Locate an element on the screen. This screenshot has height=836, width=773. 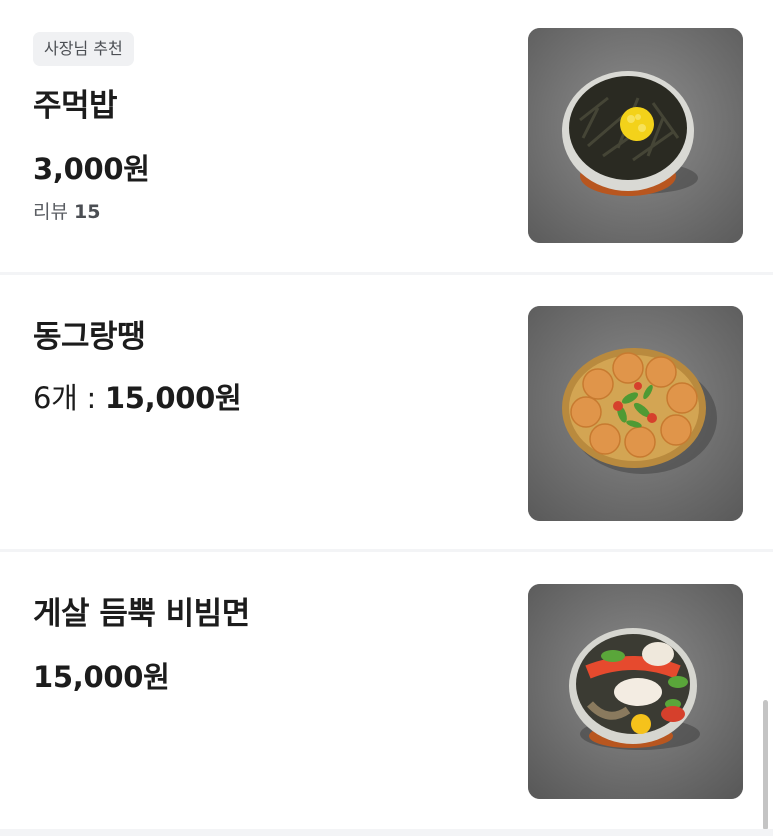
scrollbar is located at coordinates (765, 765).